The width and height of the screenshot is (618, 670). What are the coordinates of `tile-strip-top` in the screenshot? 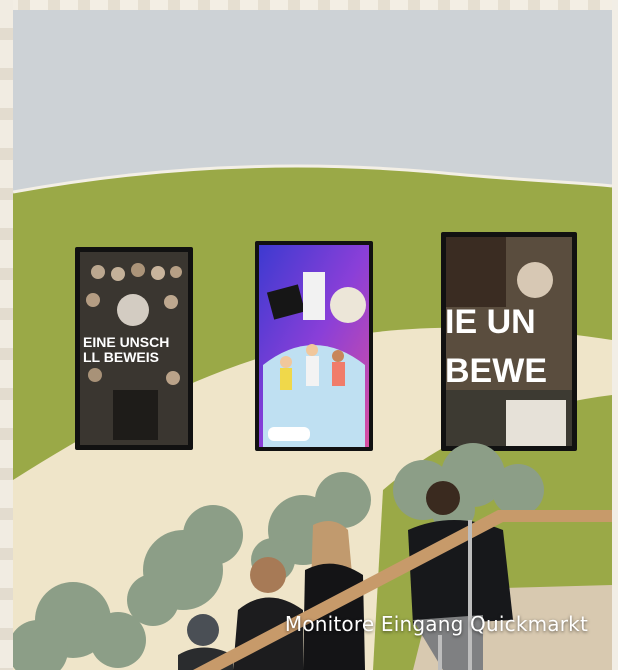 It's located at (309, 5).